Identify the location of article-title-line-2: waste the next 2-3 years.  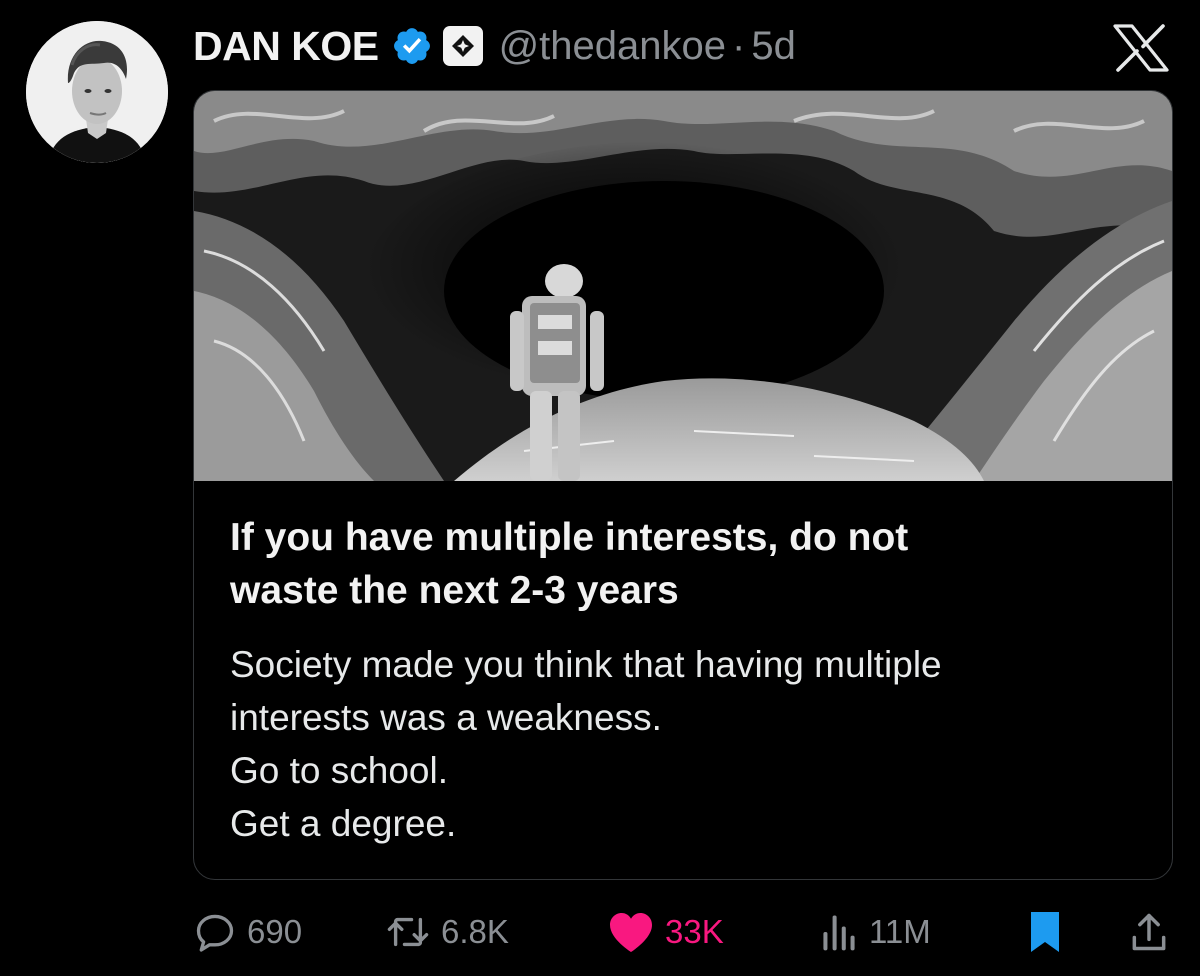
(454, 590).